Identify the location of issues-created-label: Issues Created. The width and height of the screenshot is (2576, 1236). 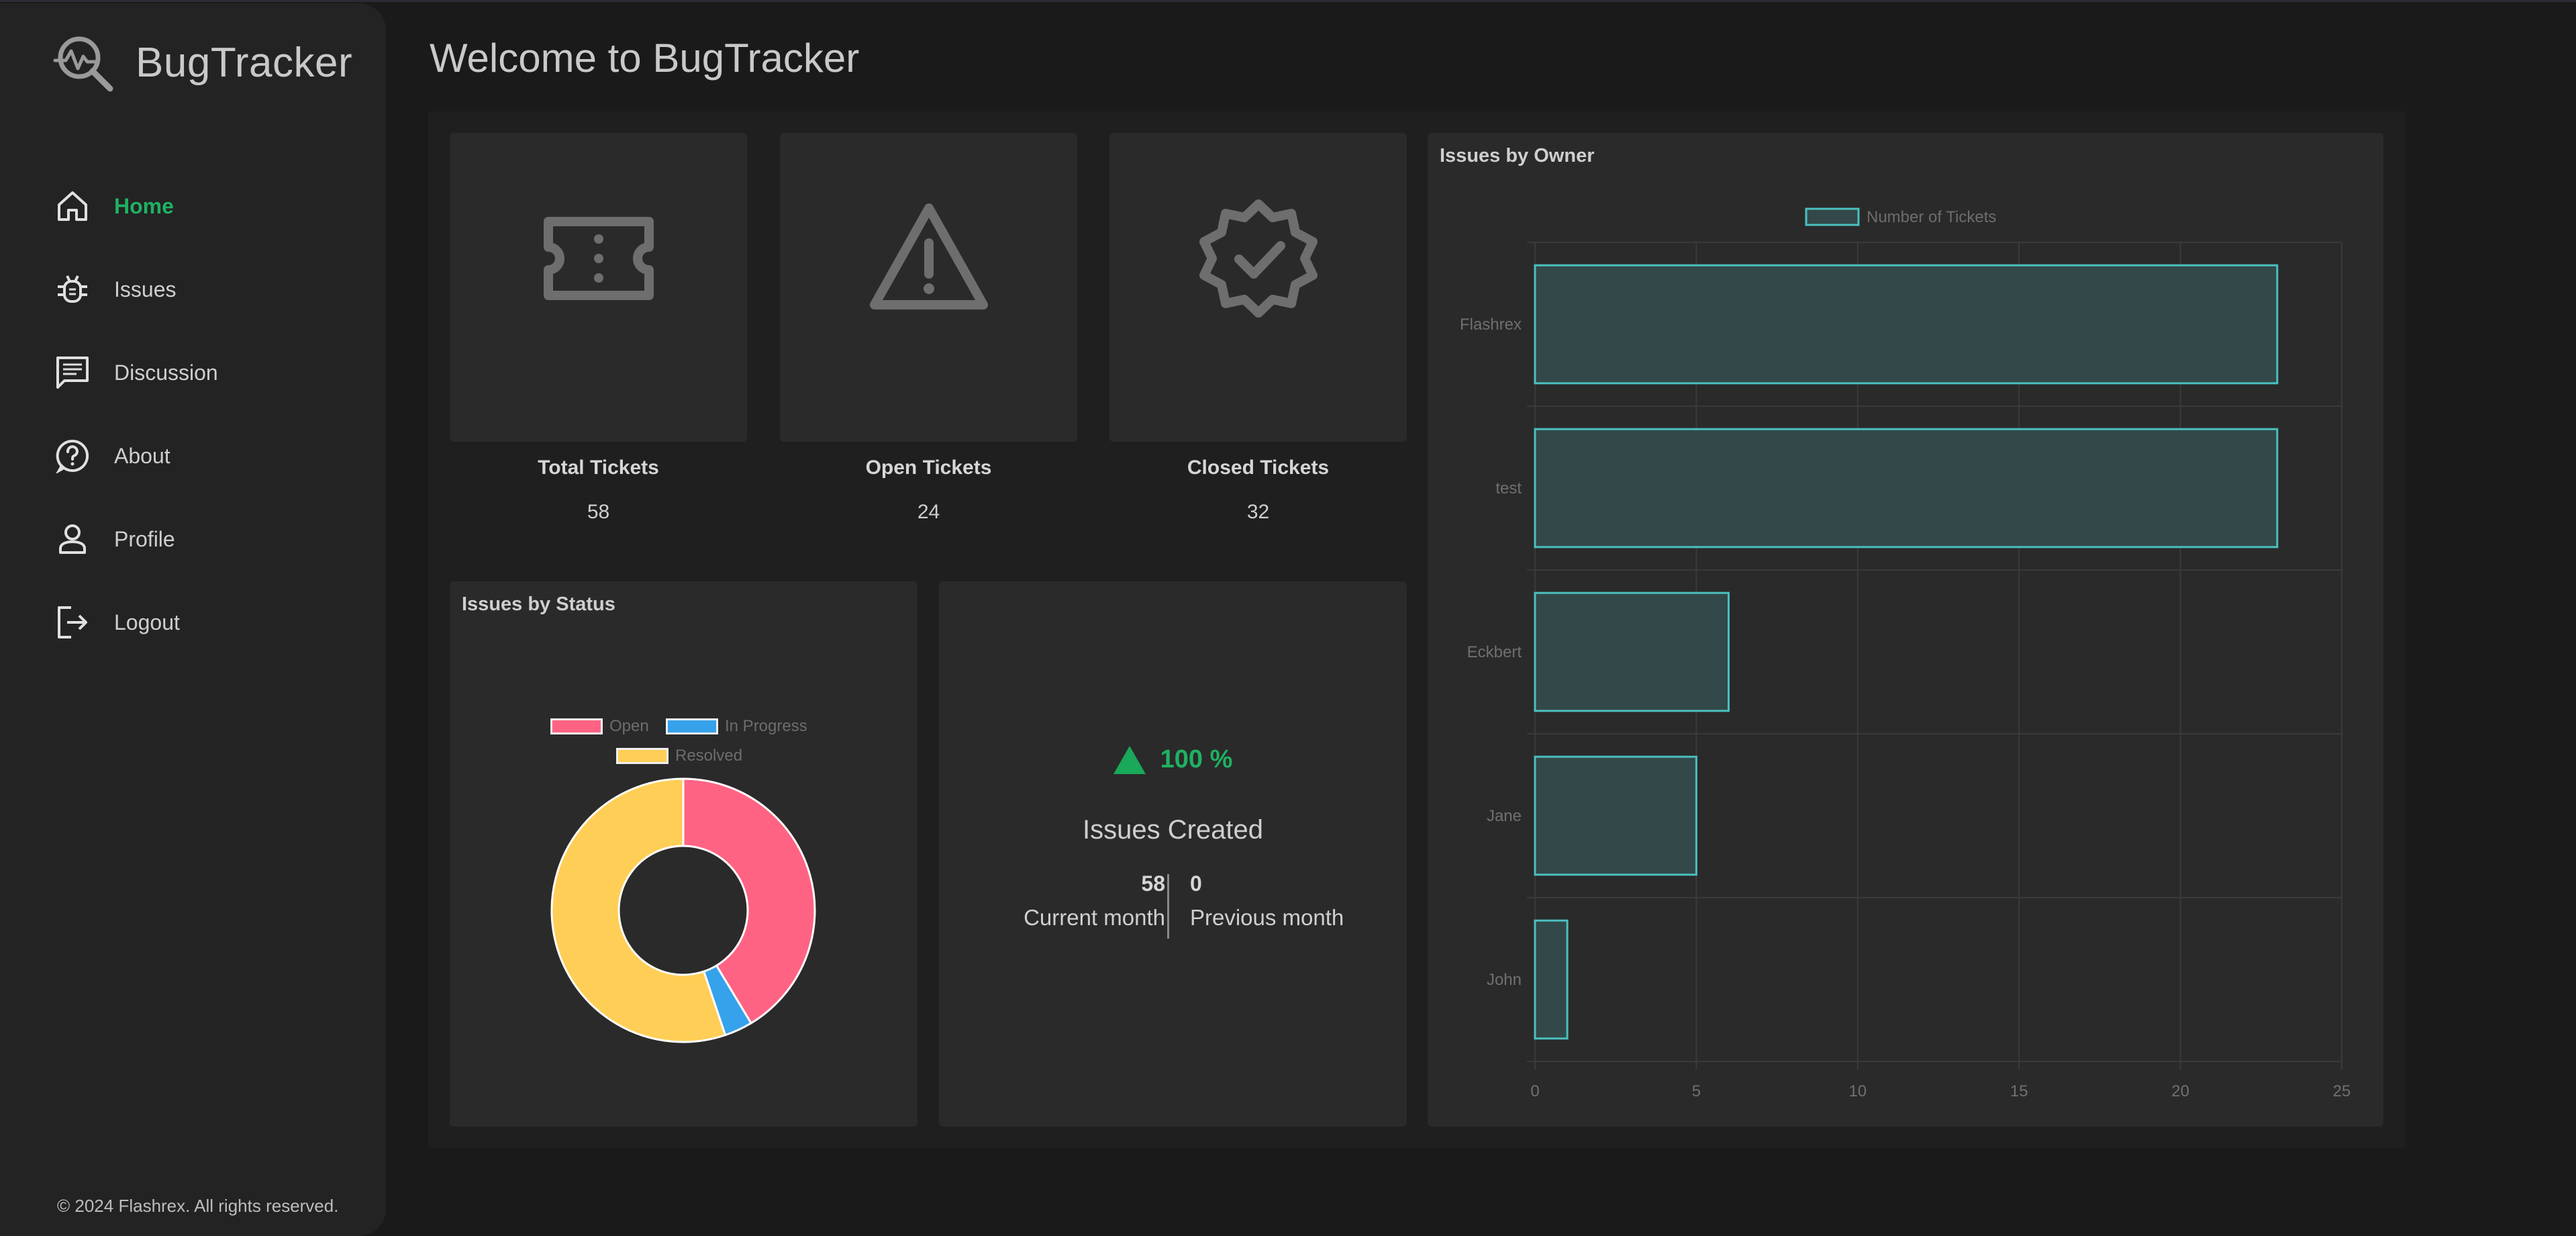
(1173, 830).